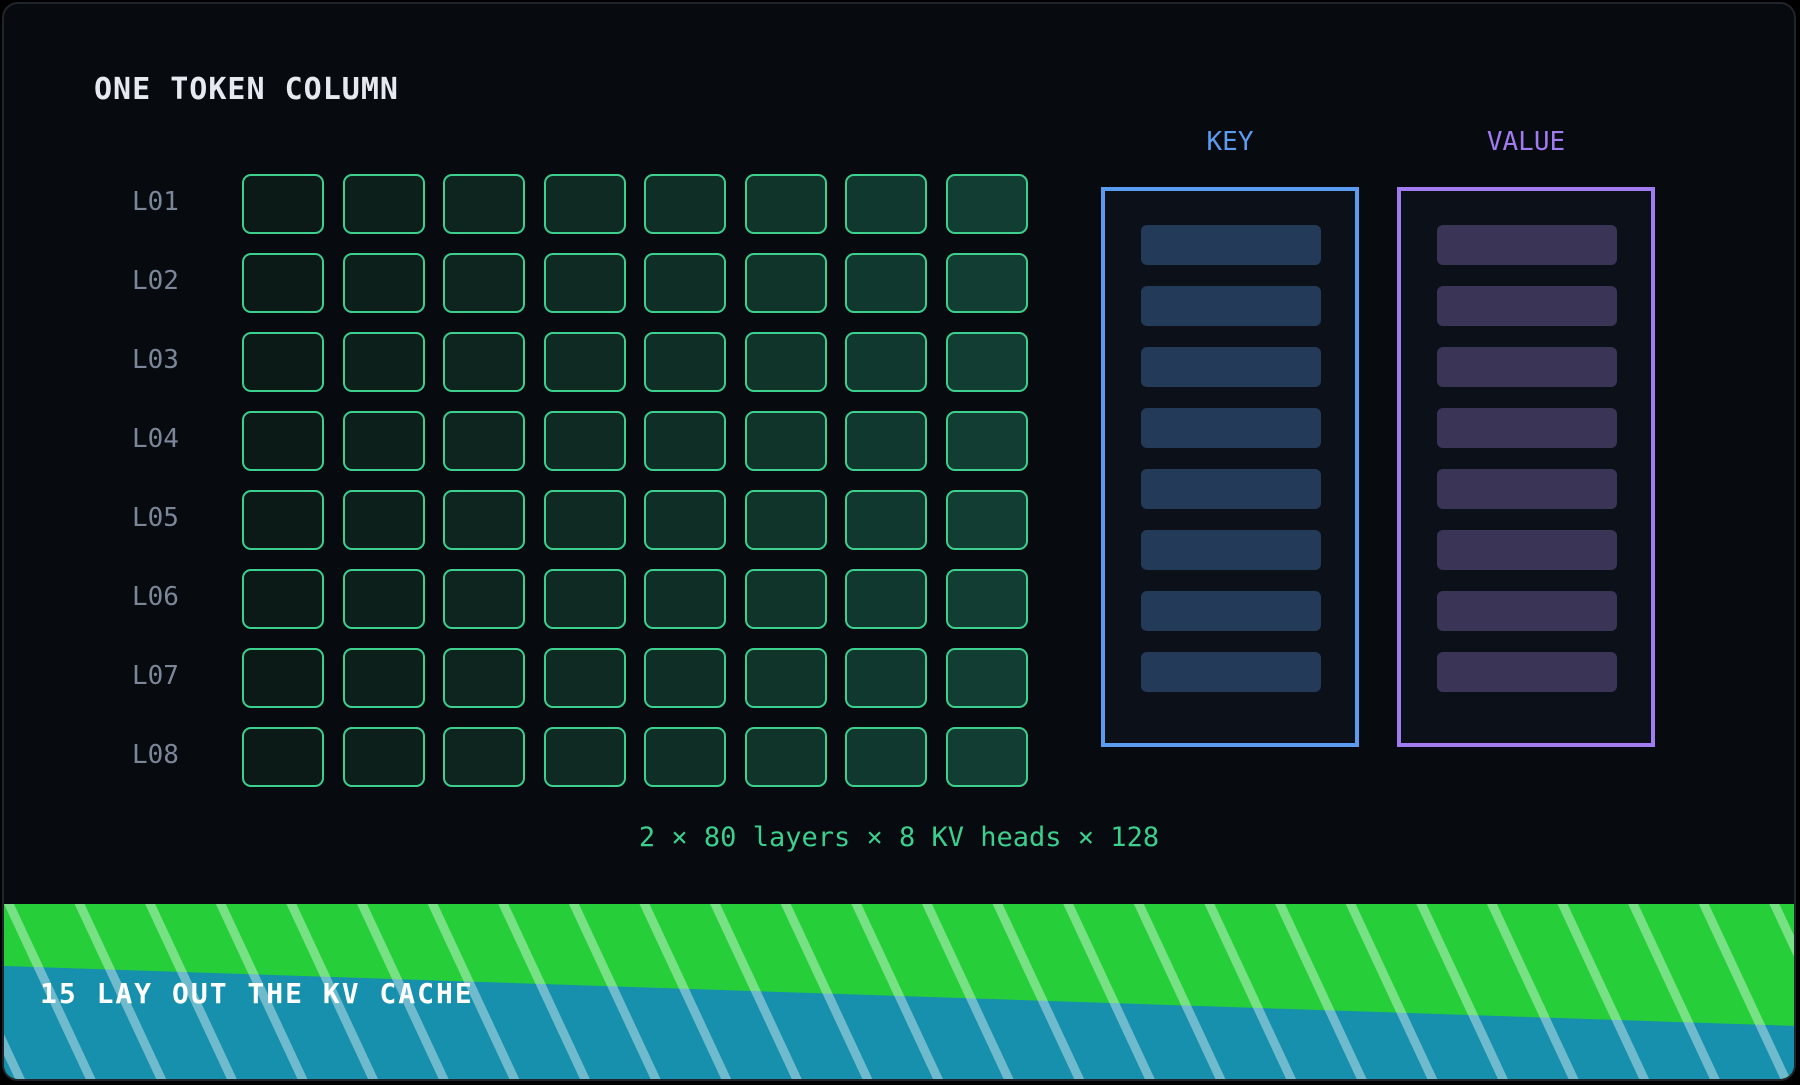  What do you see at coordinates (1230, 467) in the screenshot?
I see `key-panel` at bounding box center [1230, 467].